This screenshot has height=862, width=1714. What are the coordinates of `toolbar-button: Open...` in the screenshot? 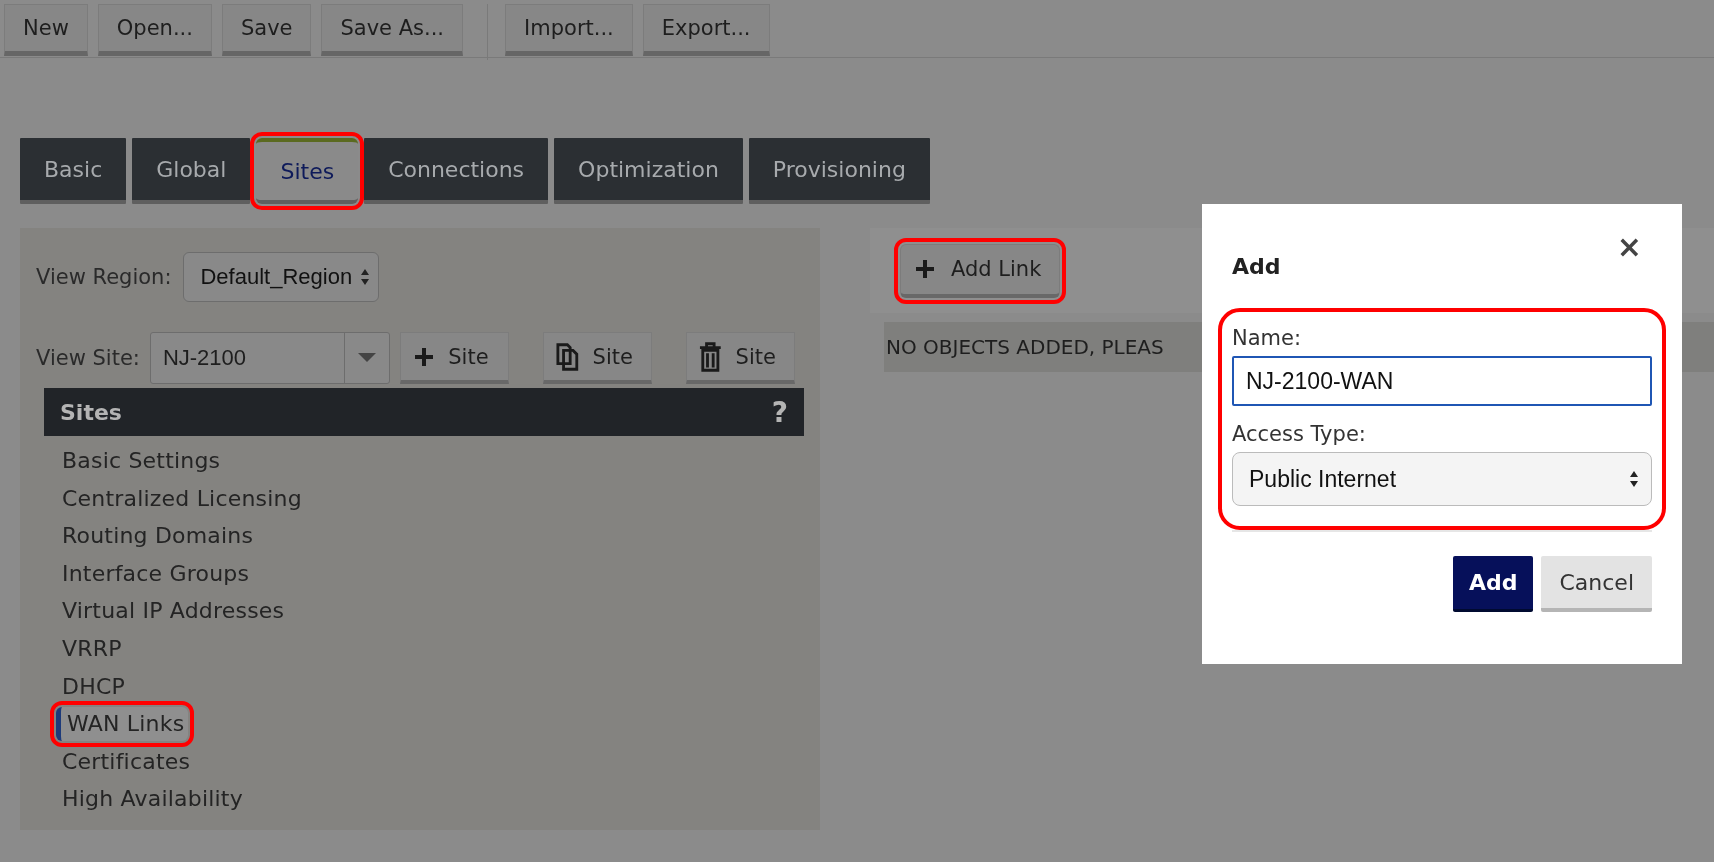 It's located at (154, 30).